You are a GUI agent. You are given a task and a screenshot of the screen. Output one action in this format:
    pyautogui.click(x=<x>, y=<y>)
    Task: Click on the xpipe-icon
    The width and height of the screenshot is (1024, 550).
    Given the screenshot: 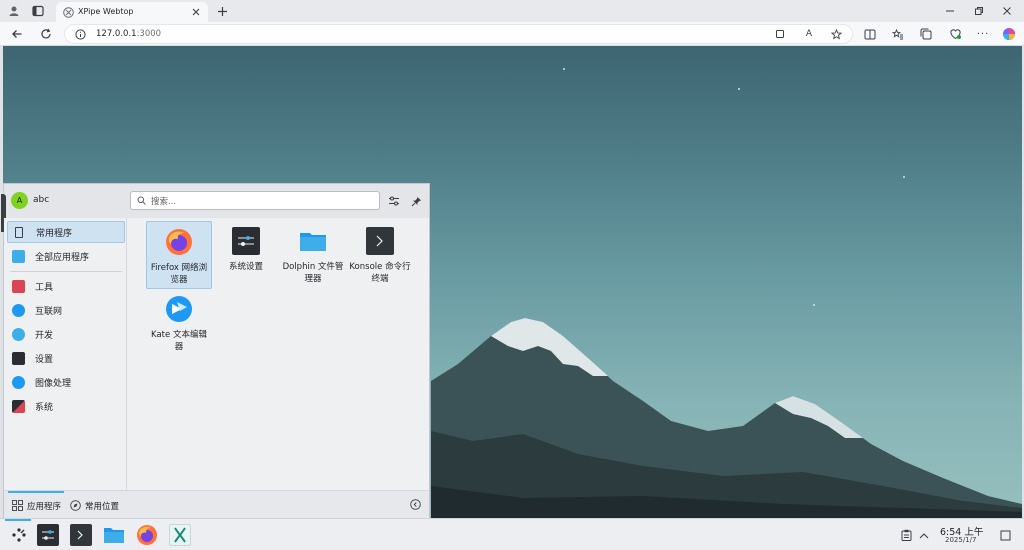 What is the action you would take?
    pyautogui.click(x=180, y=535)
    